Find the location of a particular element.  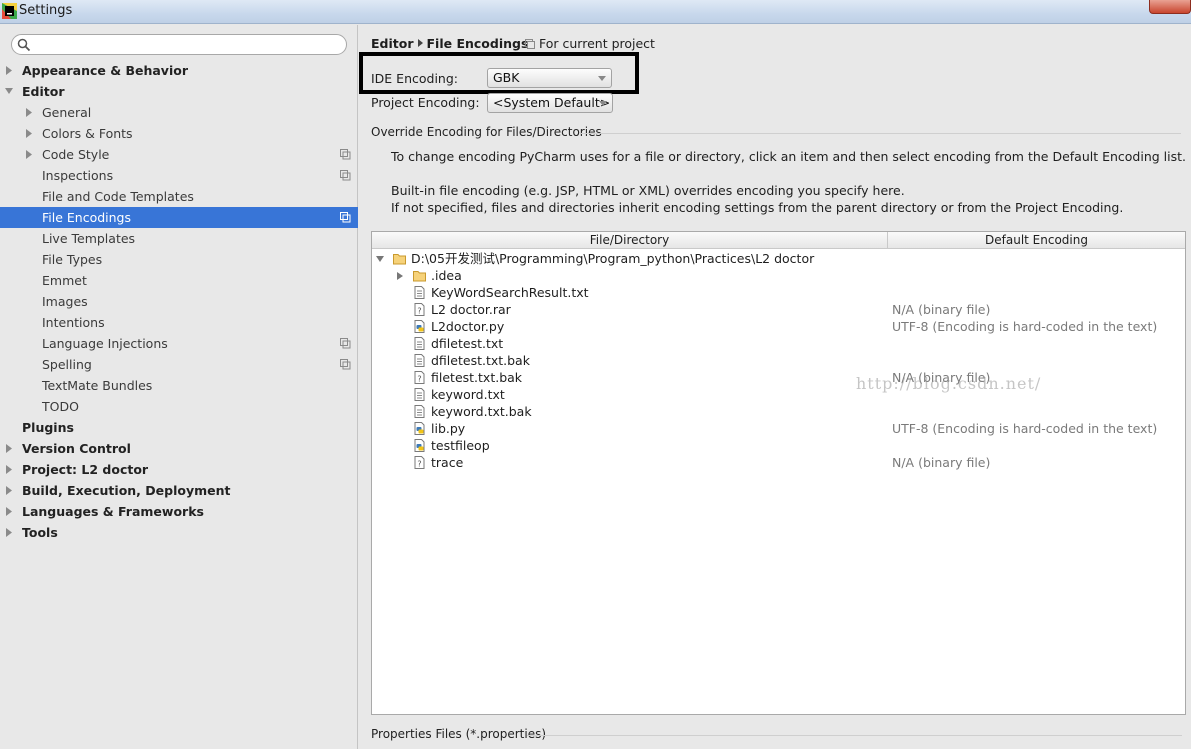

sidebar-item-textmate-bundles: TextMate Bundles is located at coordinates (179, 385).